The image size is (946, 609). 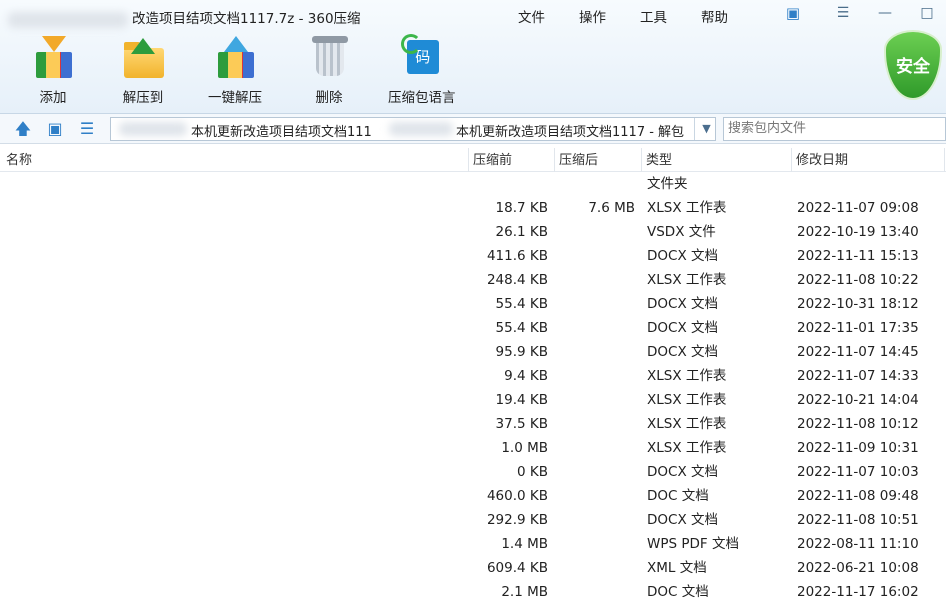 What do you see at coordinates (521, 424) in the screenshot?
I see `file-size: 37.5 KB` at bounding box center [521, 424].